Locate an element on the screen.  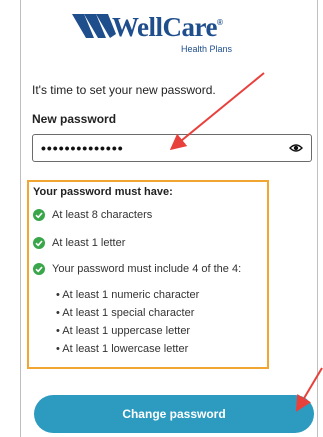
sub-requirement-item: • At least 1 uppercase letter is located at coordinates (123, 331).